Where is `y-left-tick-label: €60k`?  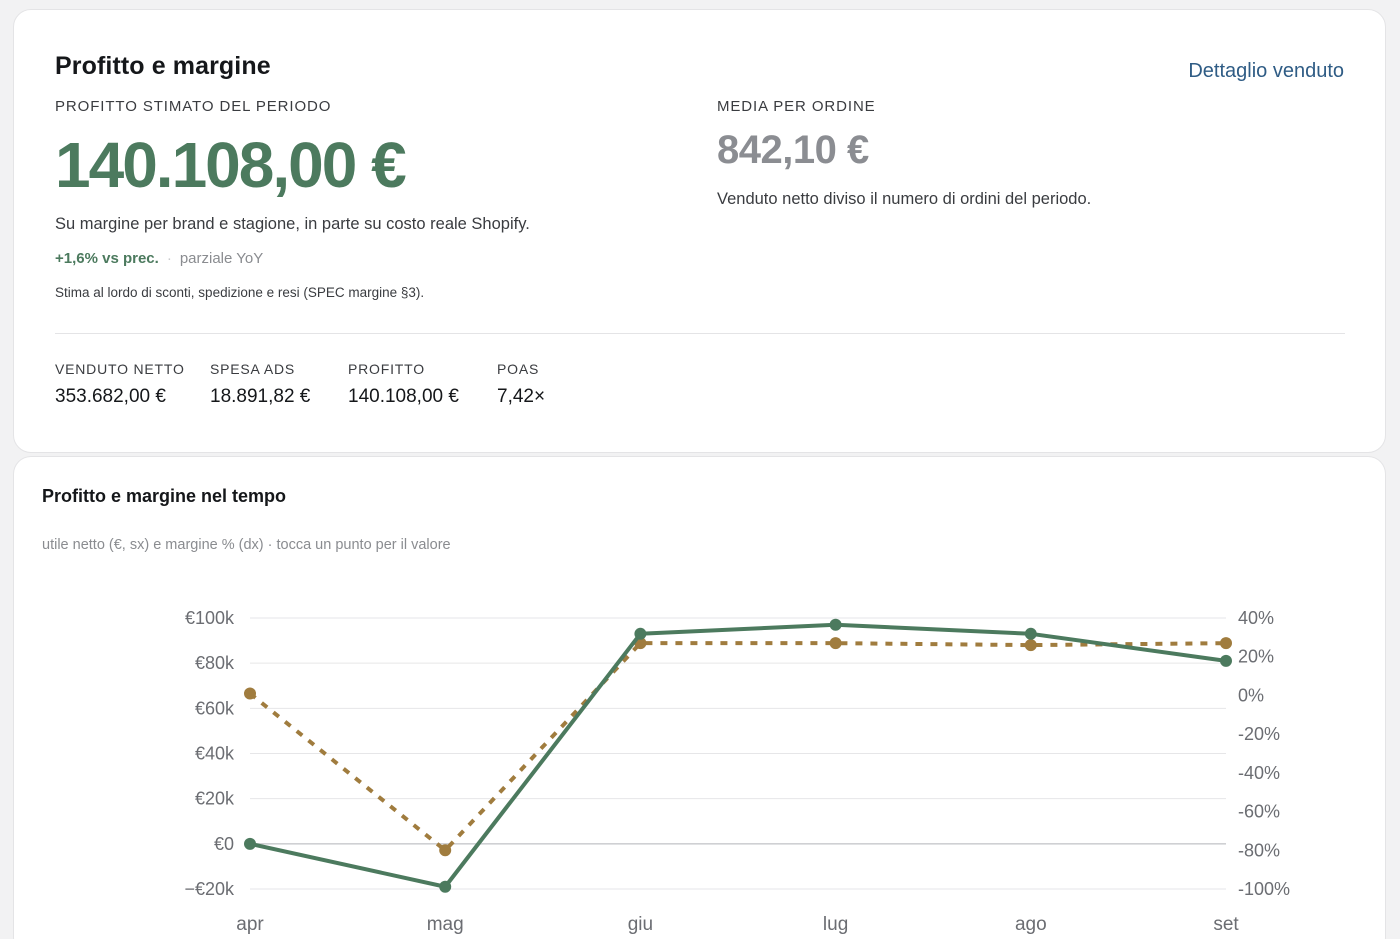
y-left-tick-label: €60k is located at coordinates (215, 708).